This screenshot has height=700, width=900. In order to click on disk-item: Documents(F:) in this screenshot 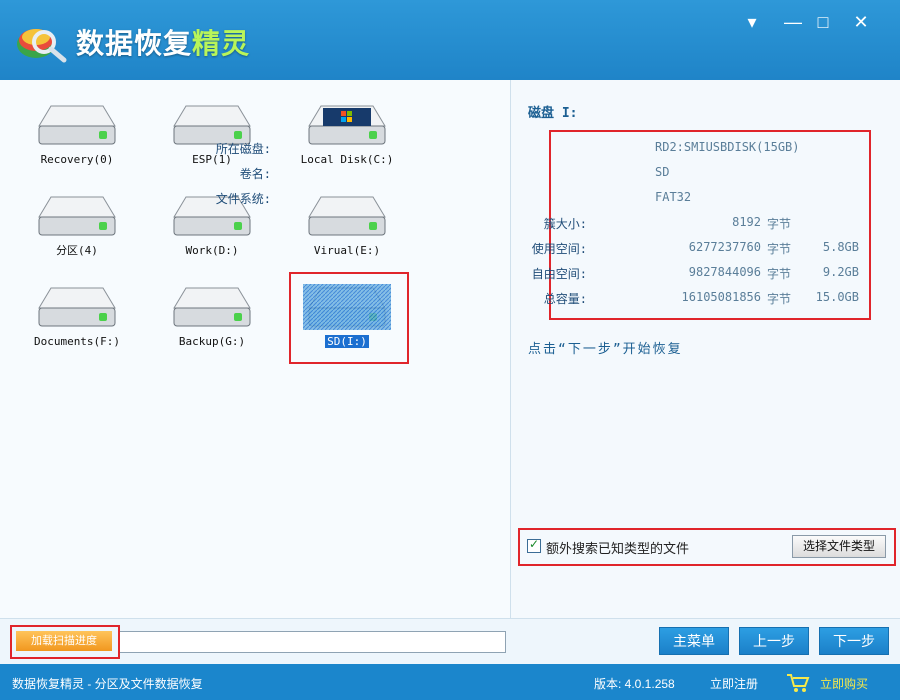, I will do `click(77, 322)`.